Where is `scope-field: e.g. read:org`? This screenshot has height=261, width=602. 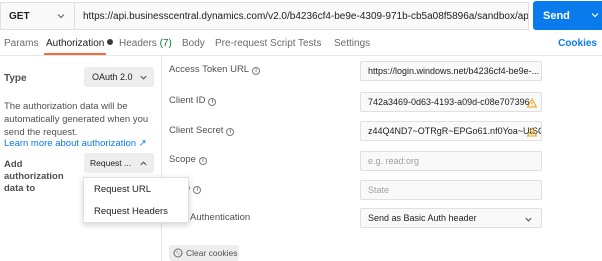
scope-field: e.g. read:org is located at coordinates (451, 161).